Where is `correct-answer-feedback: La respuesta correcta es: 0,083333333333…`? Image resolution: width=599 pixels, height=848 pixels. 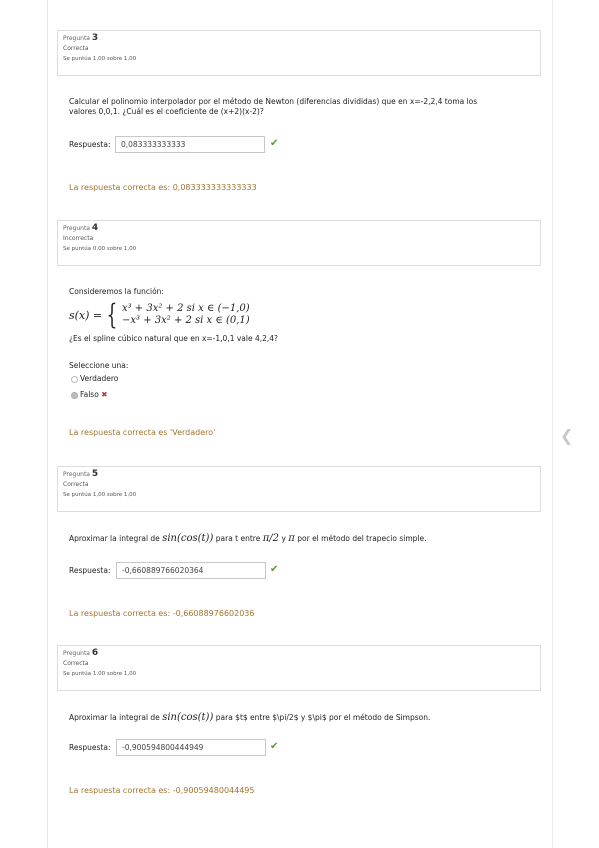 correct-answer-feedback: La respuesta correcta es: 0,083333333333… is located at coordinates (163, 187).